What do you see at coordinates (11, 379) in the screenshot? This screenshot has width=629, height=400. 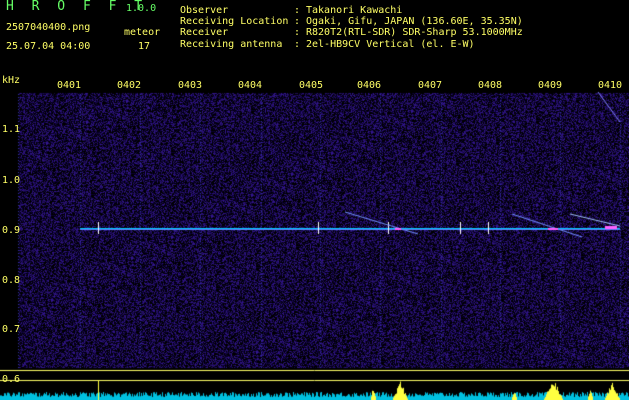 I see `freq-label: 0.6` at bounding box center [11, 379].